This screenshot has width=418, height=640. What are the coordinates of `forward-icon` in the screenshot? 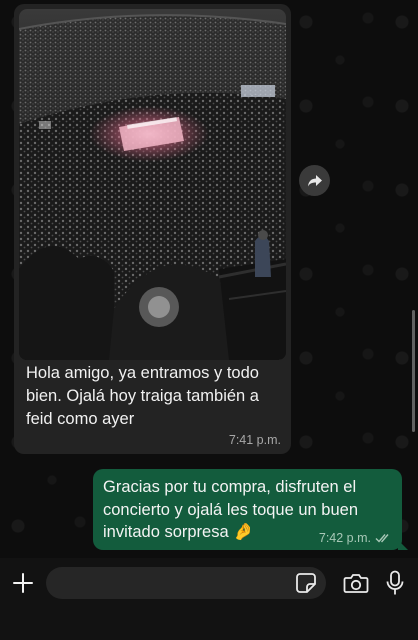 It's located at (314, 180).